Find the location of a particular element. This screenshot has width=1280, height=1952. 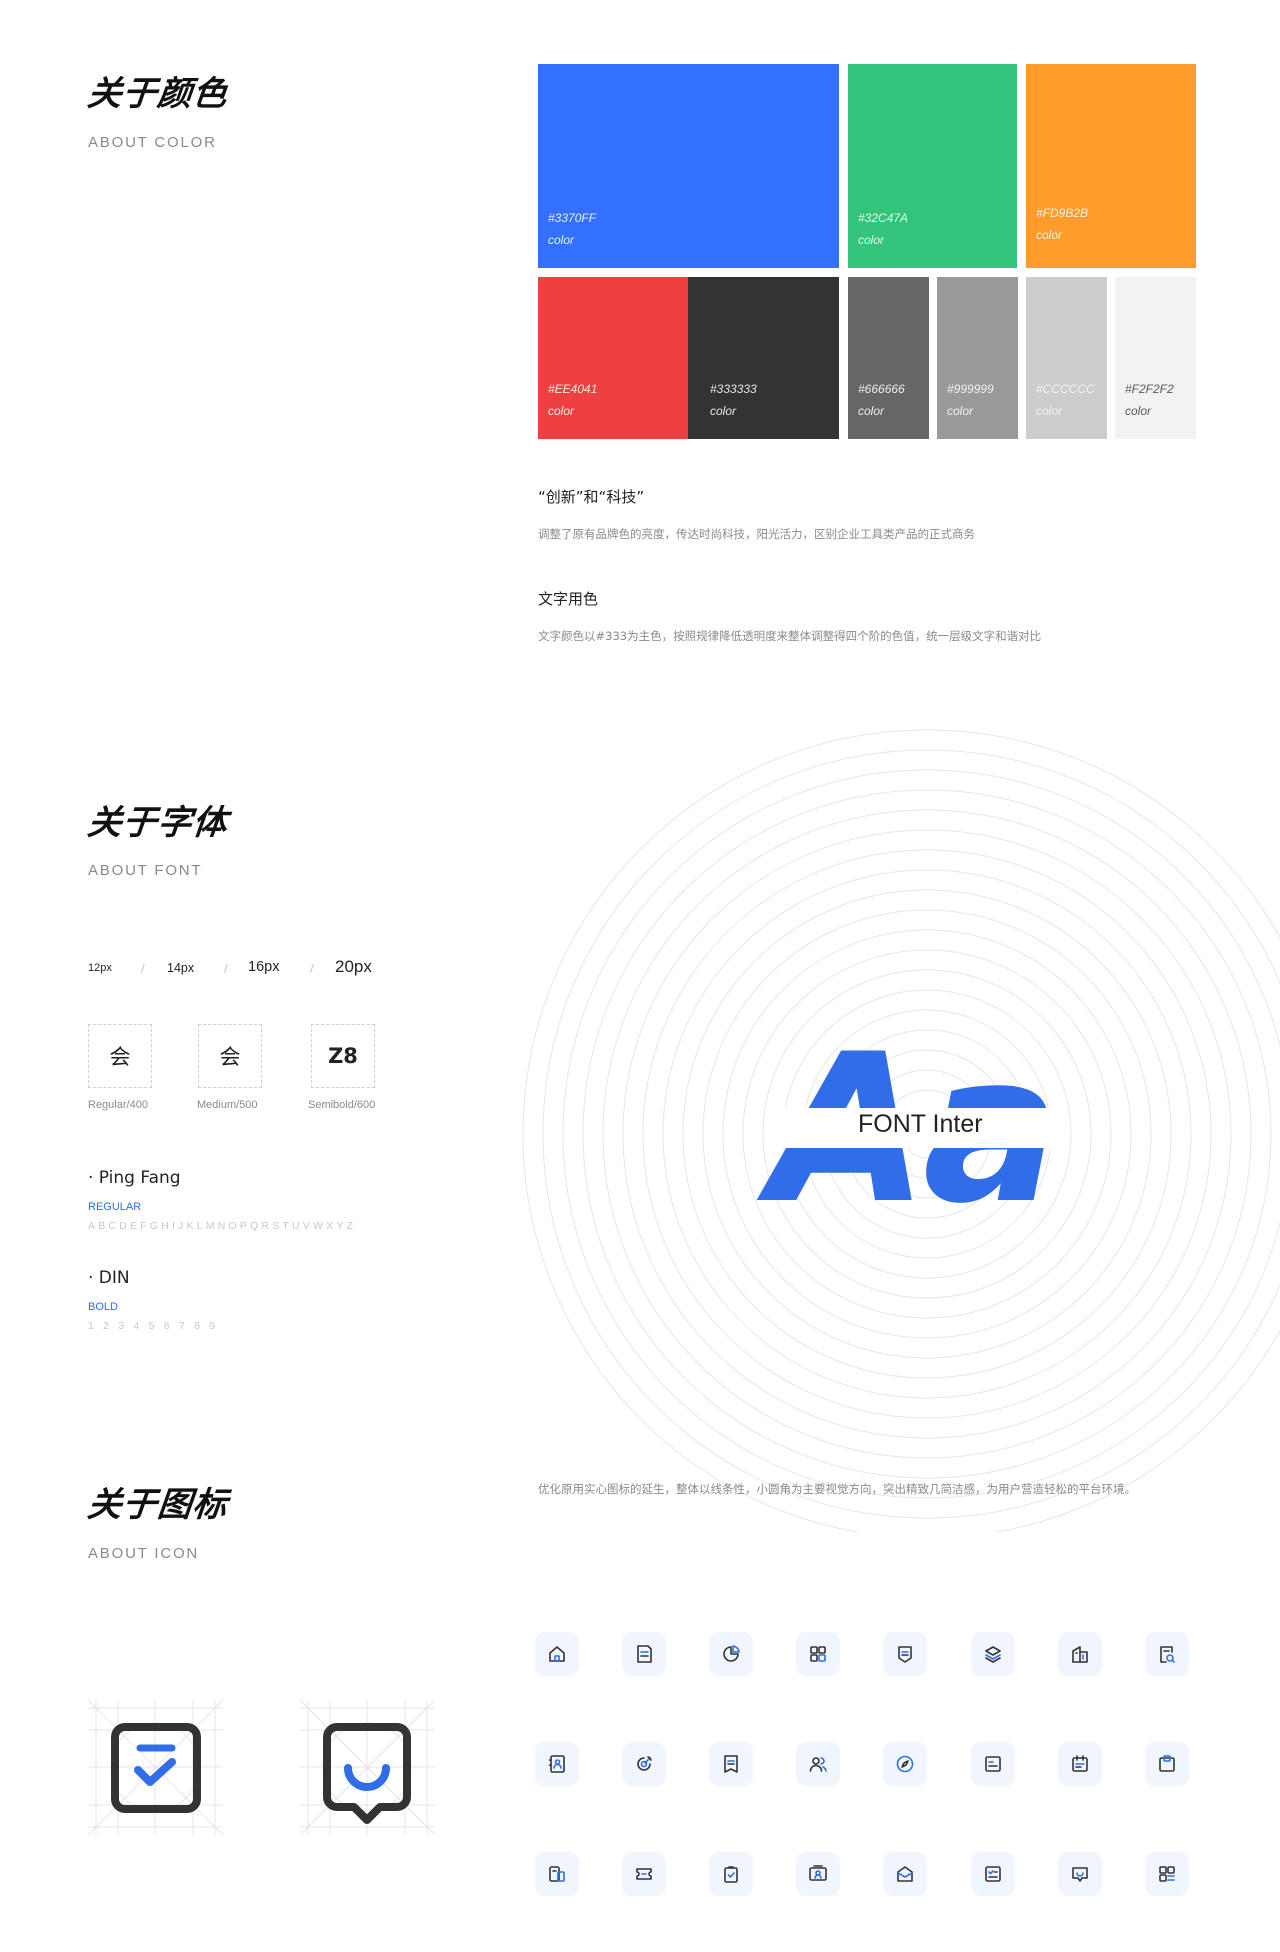

building-icon is located at coordinates (1080, 1654).